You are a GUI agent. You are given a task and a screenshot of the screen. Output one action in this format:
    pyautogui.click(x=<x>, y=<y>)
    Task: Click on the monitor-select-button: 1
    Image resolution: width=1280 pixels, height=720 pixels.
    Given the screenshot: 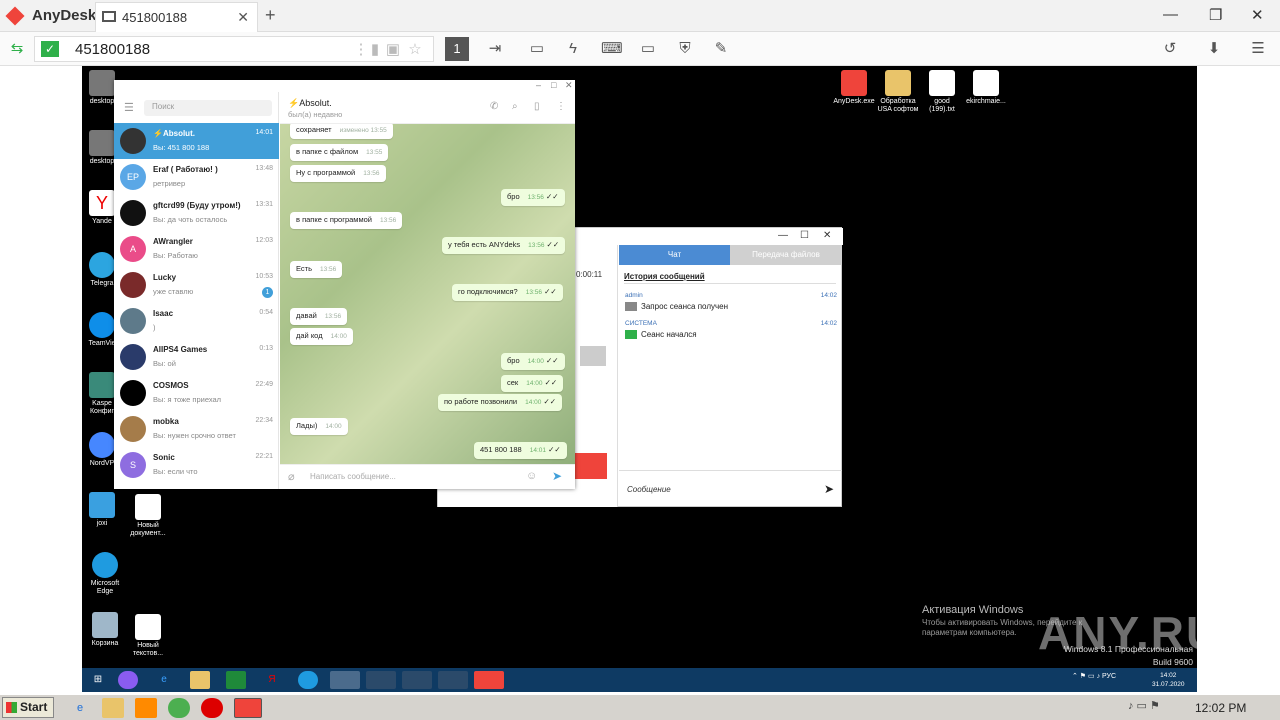 What is the action you would take?
    pyautogui.click(x=457, y=49)
    